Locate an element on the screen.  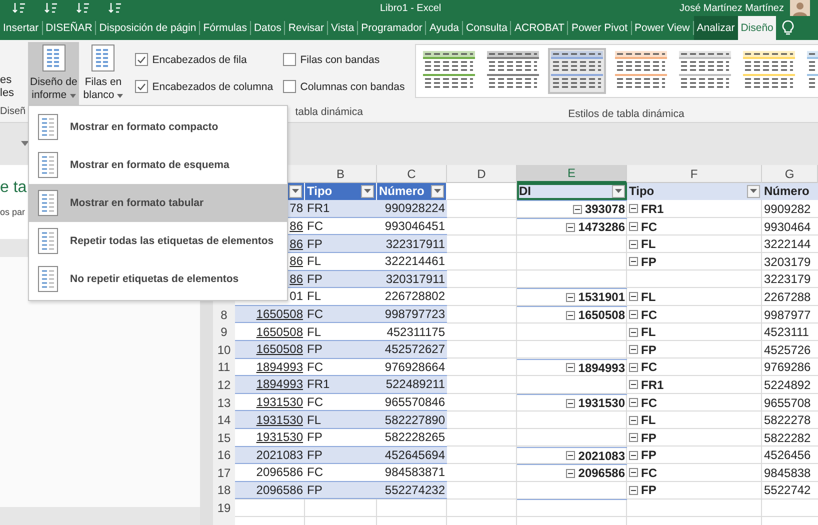
button-label: les is located at coordinates (7, 93).